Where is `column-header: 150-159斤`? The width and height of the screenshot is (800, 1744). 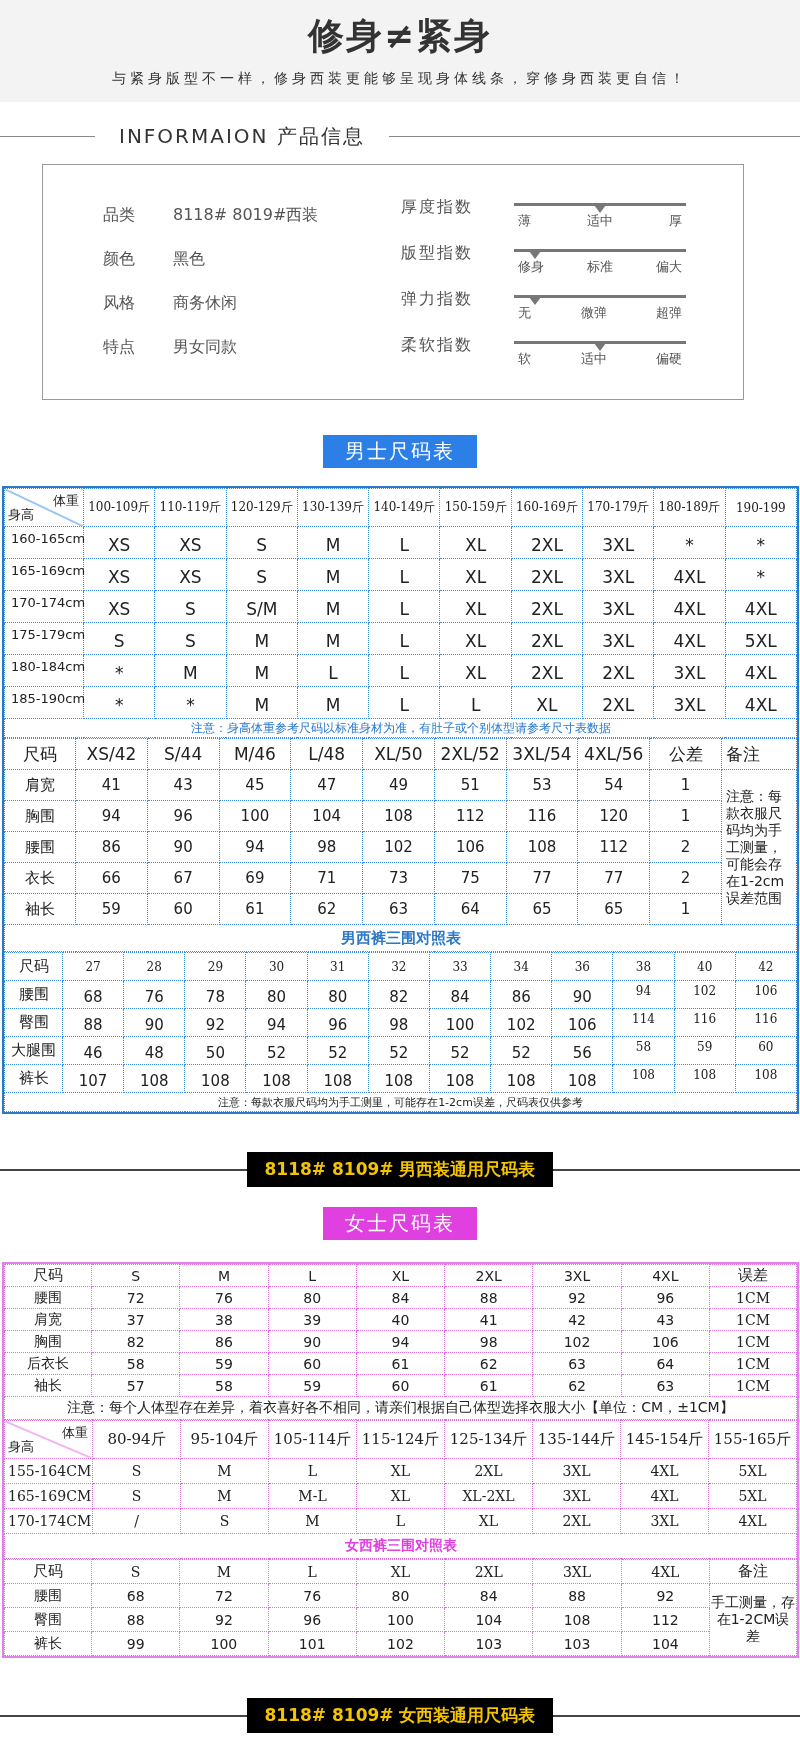
column-header: 150-159斤 is located at coordinates (476, 507).